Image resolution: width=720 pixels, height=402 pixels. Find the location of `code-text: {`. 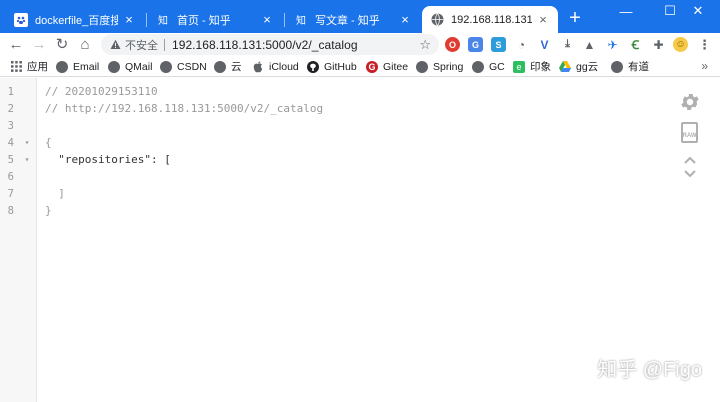

code-text: { is located at coordinates (48, 142).